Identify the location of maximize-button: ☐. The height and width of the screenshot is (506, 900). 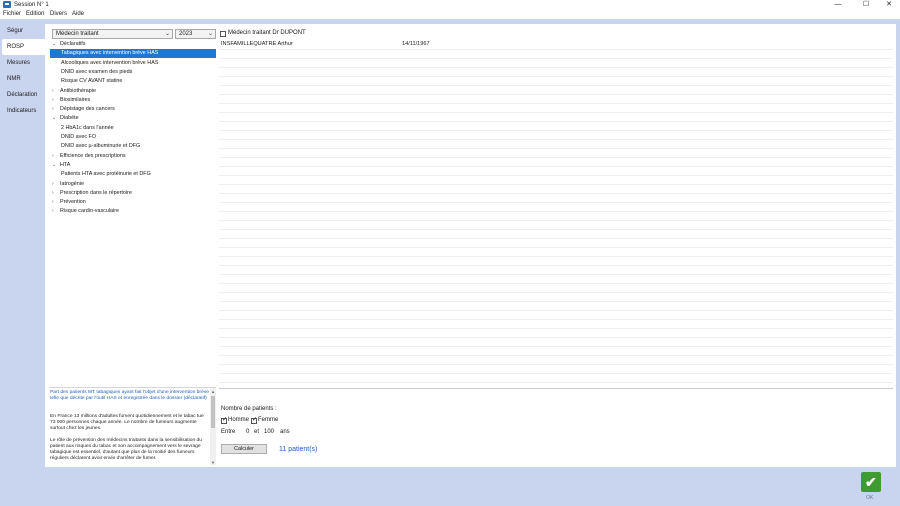
(866, 5).